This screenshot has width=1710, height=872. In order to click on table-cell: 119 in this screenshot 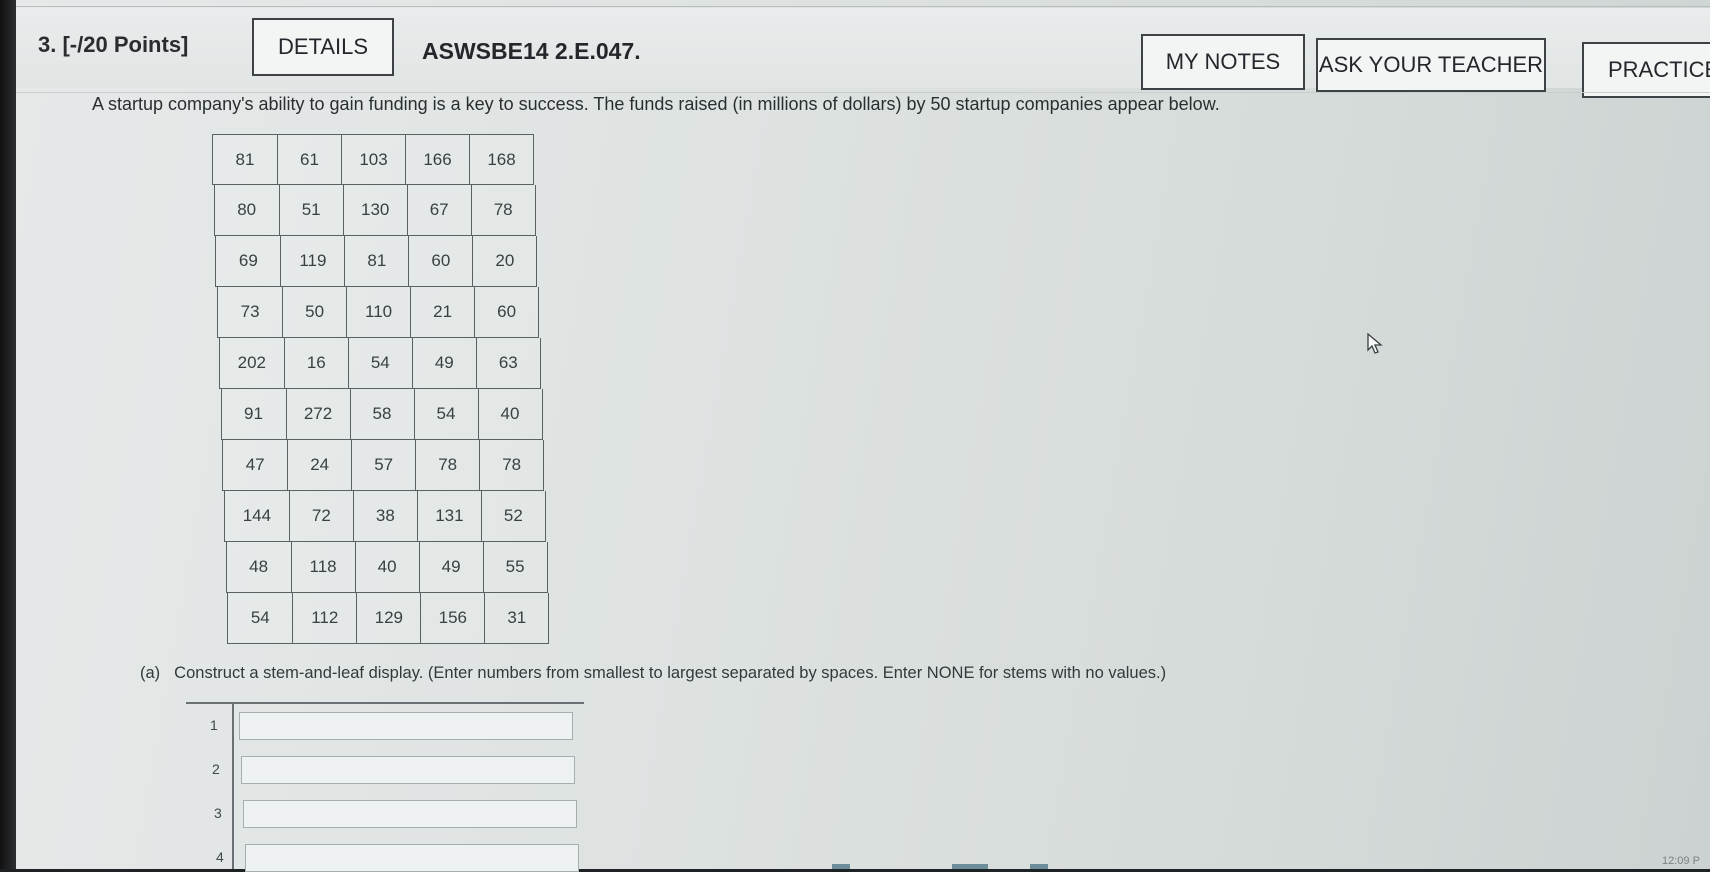, I will do `click(313, 261)`.